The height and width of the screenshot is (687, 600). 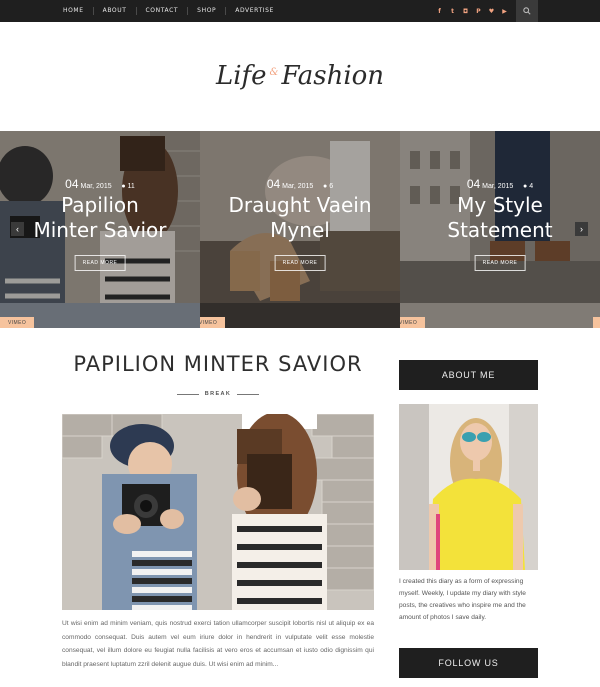 I want to click on nav-home: HOME, so click(x=74, y=11).